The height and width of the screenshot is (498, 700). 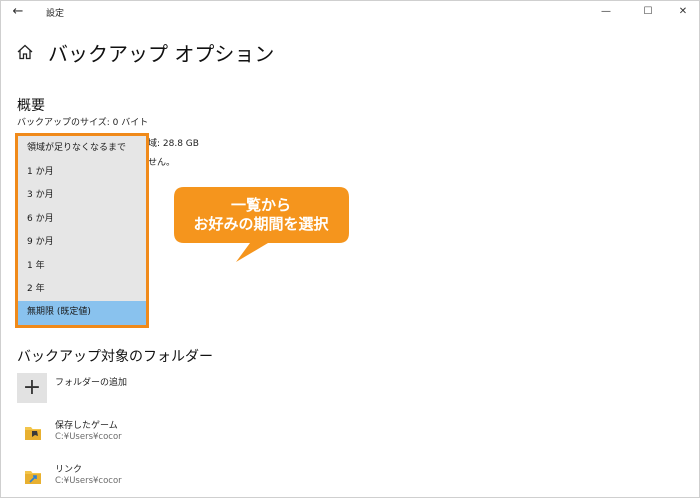 What do you see at coordinates (82, 195) in the screenshot?
I see `dropdown-option: 3 か月` at bounding box center [82, 195].